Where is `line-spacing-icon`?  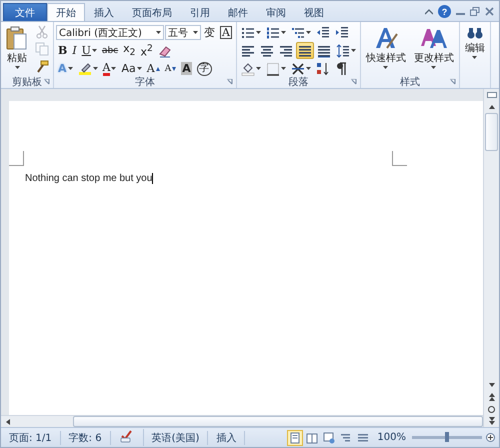
line-spacing-icon is located at coordinates (343, 51).